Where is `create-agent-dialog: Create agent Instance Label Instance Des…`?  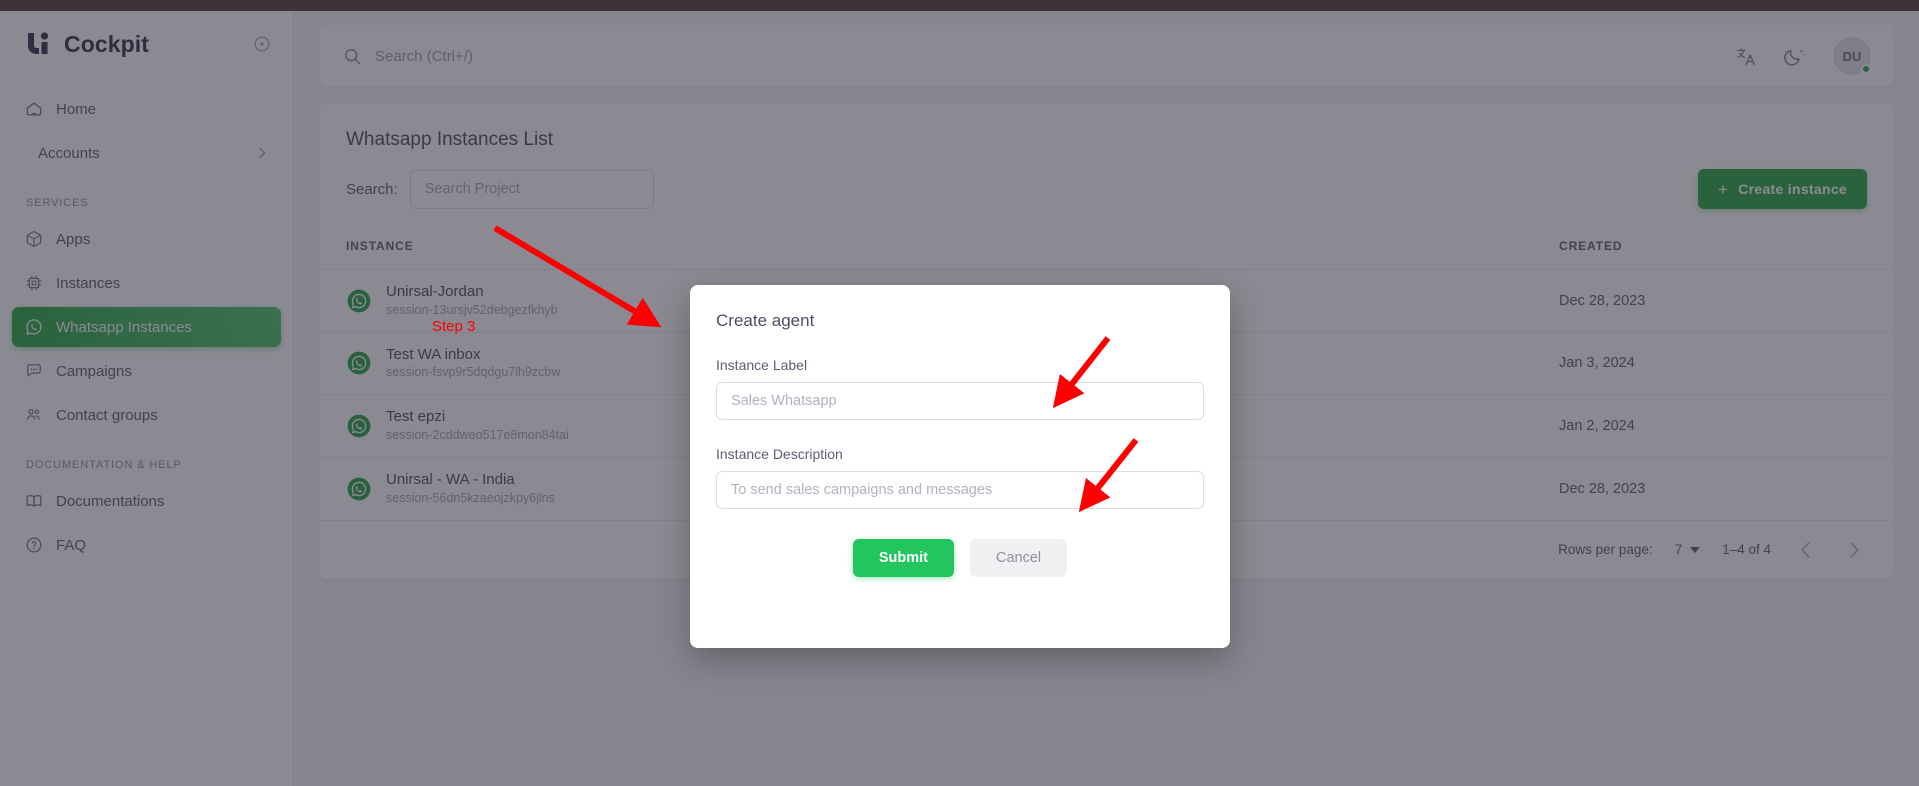 create-agent-dialog: Create agent Instance Label Instance Des… is located at coordinates (960, 466).